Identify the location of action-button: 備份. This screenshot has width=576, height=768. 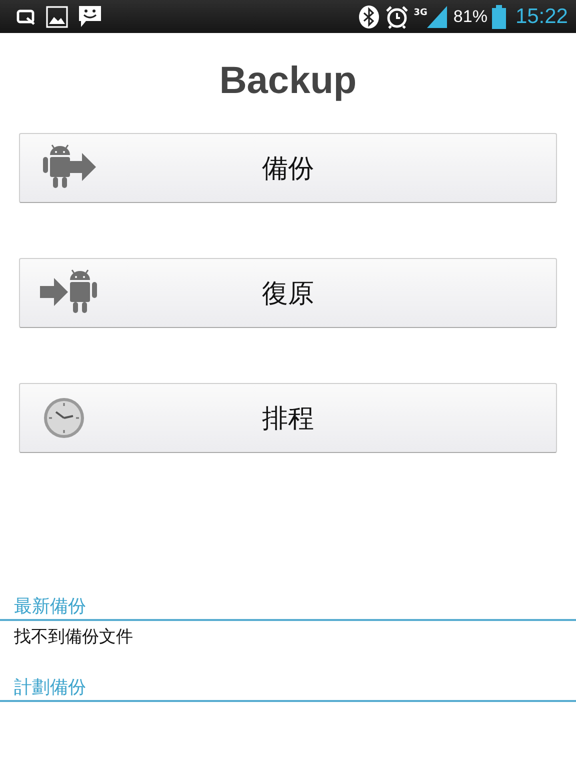
(288, 168).